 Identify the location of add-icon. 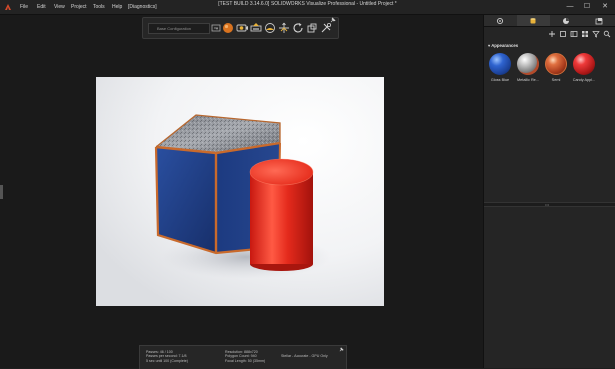
(552, 34).